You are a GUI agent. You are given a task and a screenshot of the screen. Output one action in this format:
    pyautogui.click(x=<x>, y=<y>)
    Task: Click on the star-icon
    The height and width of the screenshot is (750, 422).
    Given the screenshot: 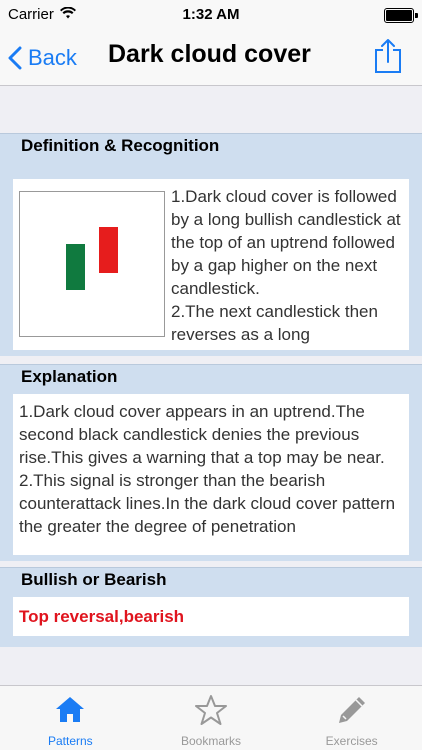 What is the action you would take?
    pyautogui.click(x=211, y=712)
    